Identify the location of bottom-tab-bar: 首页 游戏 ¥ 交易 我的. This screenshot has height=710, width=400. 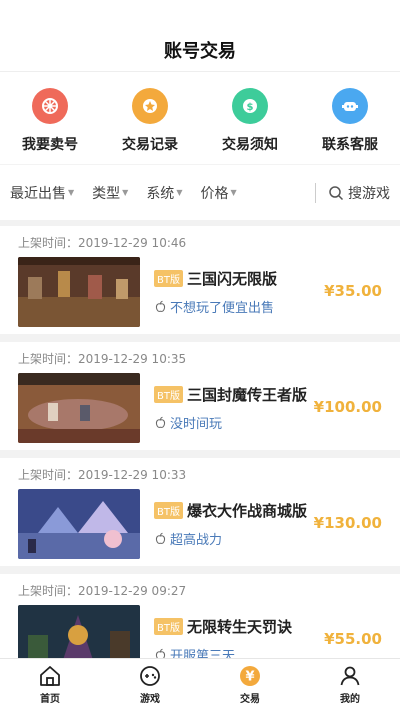
(200, 684).